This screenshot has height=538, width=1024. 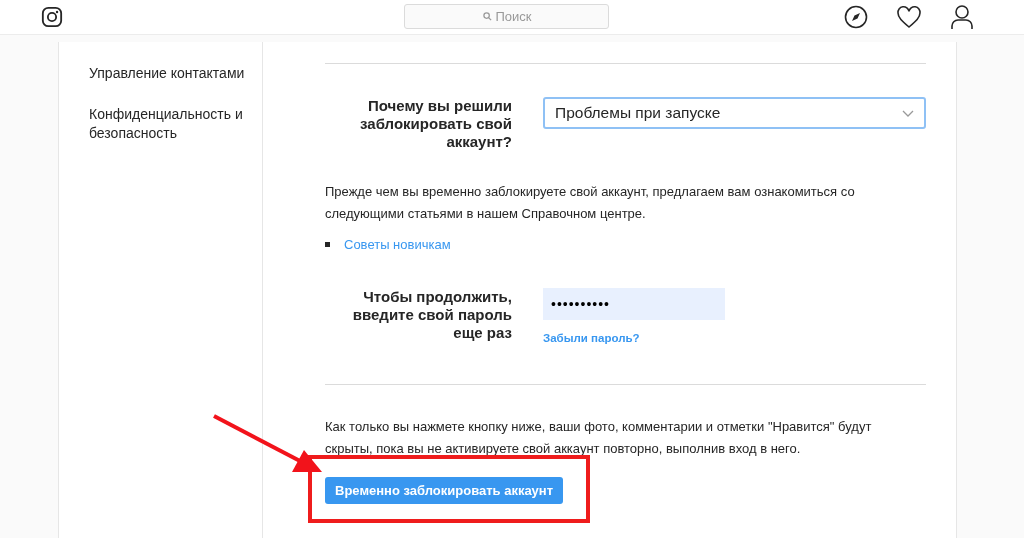 What do you see at coordinates (634, 304) in the screenshot?
I see `password-field: ••••••••••` at bounding box center [634, 304].